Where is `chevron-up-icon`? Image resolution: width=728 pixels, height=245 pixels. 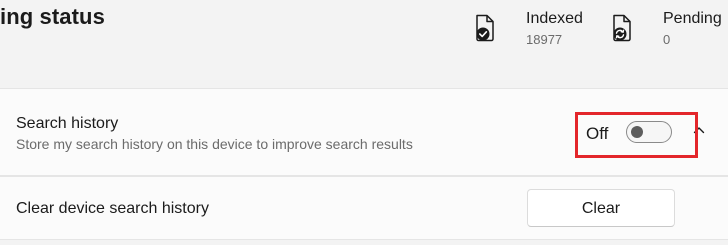 chevron-up-icon is located at coordinates (699, 130).